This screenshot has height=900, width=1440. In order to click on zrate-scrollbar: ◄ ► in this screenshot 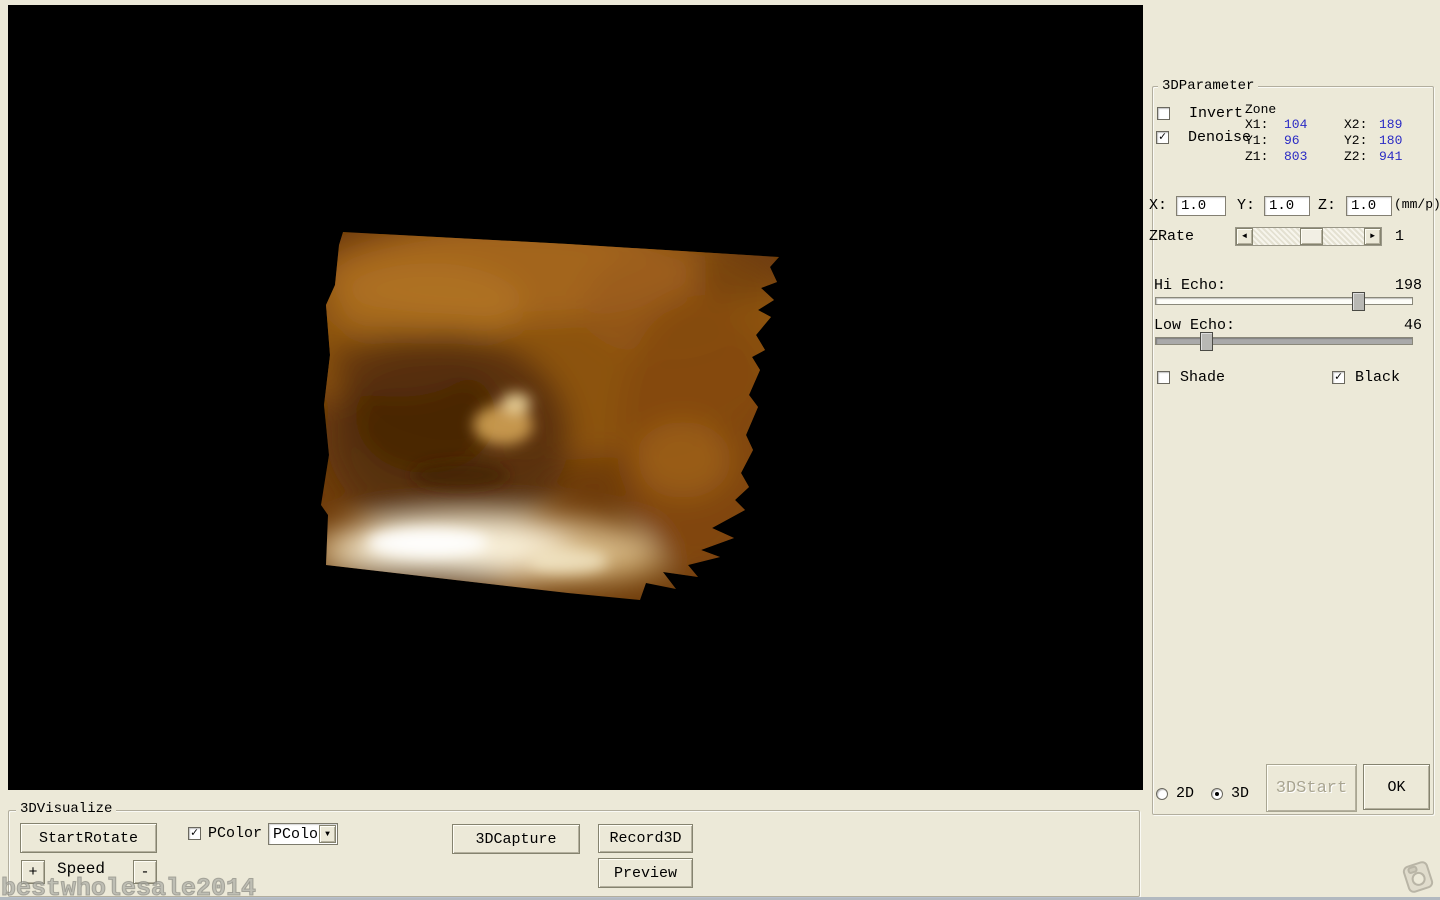, I will do `click(1308, 236)`.